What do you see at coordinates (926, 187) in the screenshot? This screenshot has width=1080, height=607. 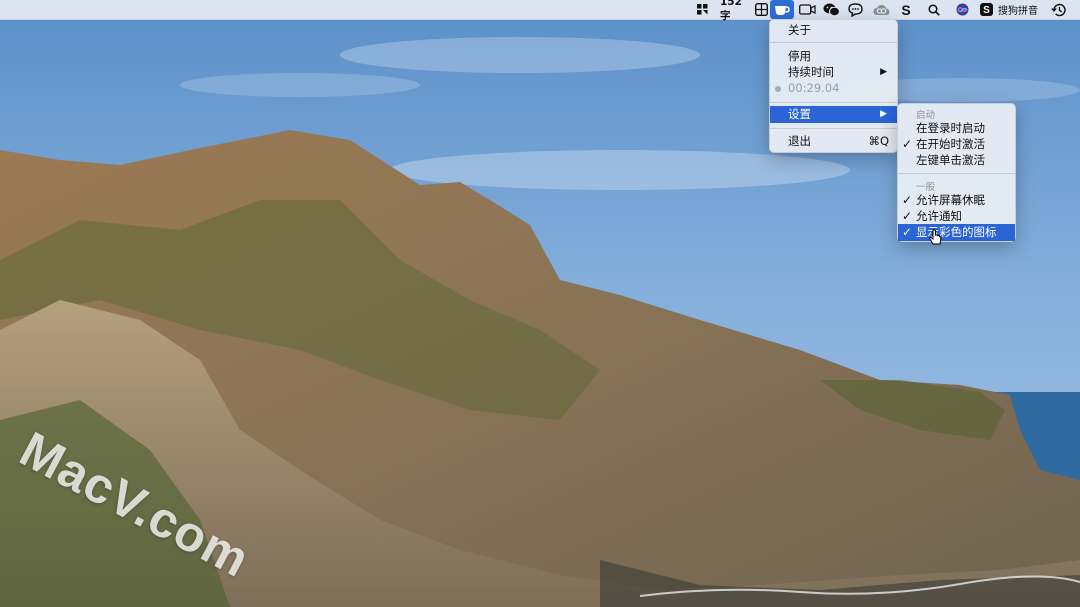 I see `section-header-general: 一般` at bounding box center [926, 187].